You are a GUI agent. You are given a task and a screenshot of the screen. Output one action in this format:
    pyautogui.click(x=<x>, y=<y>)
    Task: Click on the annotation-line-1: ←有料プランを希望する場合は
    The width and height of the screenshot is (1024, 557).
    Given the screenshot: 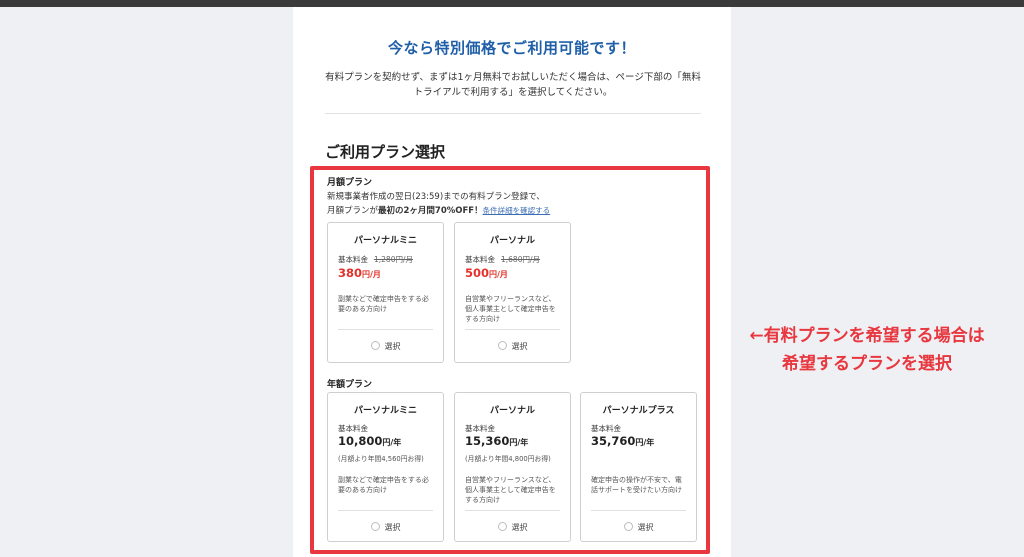 What is the action you would take?
    pyautogui.click(x=867, y=336)
    